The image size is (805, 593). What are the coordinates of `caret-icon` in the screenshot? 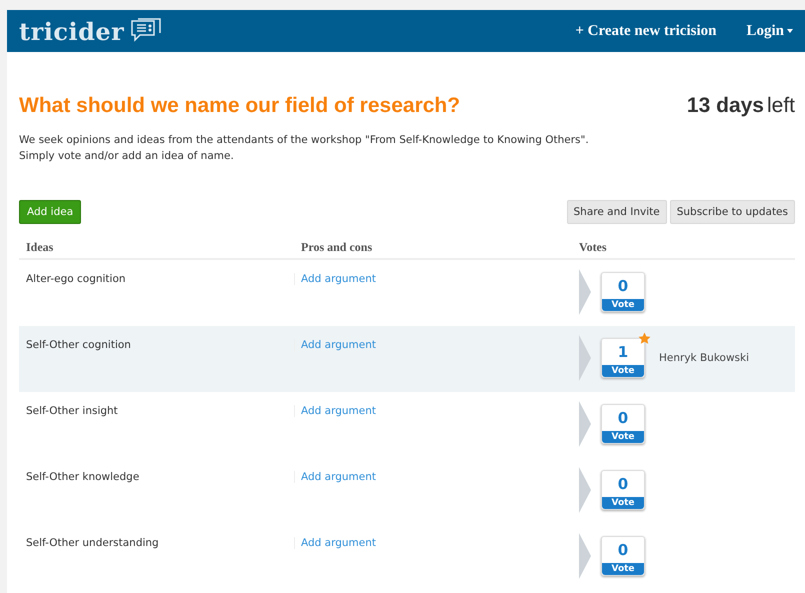 It's located at (790, 31).